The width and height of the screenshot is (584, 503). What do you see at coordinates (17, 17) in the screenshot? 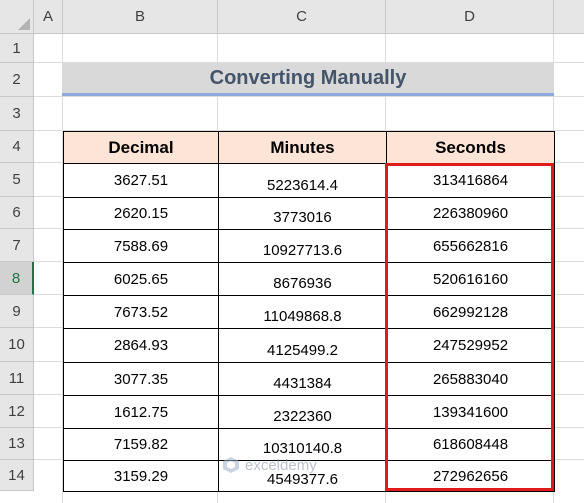
I see `select-all-button` at bounding box center [17, 17].